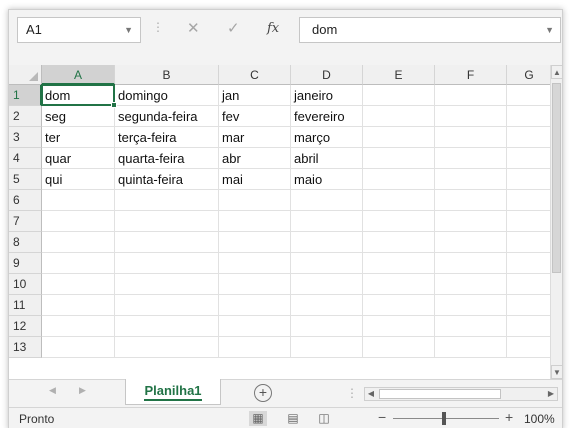 The height and width of the screenshot is (428, 571). Describe the element at coordinates (399, 305) in the screenshot. I see `cell-e11` at that location.